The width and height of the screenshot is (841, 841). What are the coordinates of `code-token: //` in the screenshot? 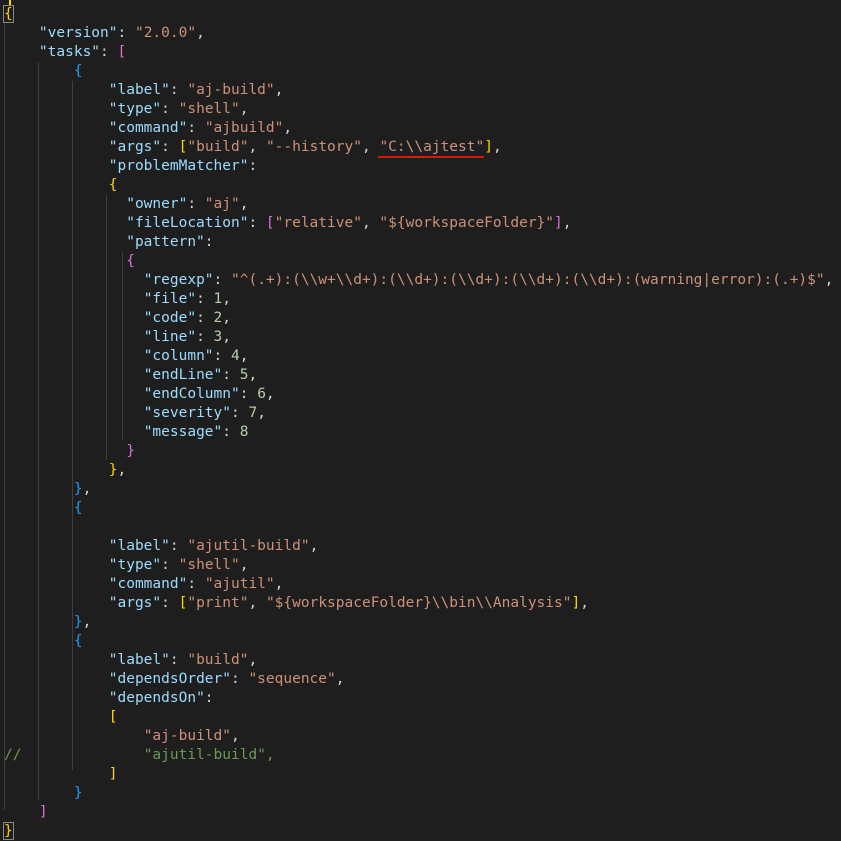 It's located at (13, 755).